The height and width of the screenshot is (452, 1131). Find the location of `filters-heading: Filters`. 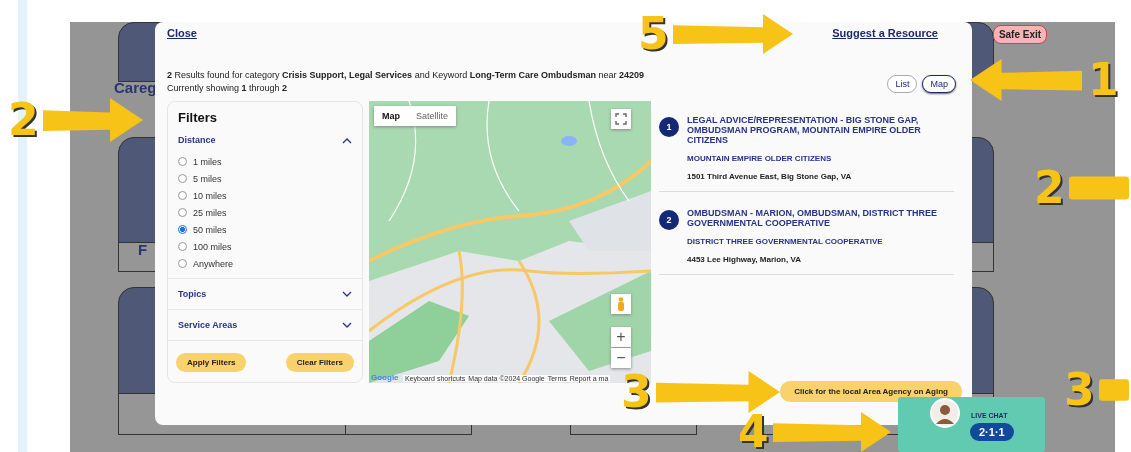

filters-heading: Filters is located at coordinates (198, 117).